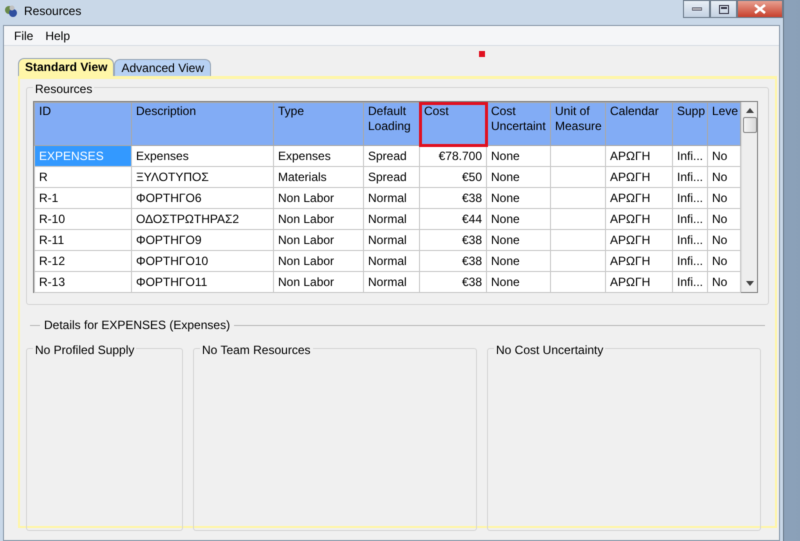 Image resolution: width=800 pixels, height=541 pixels. I want to click on table-cell: €50, so click(453, 177).